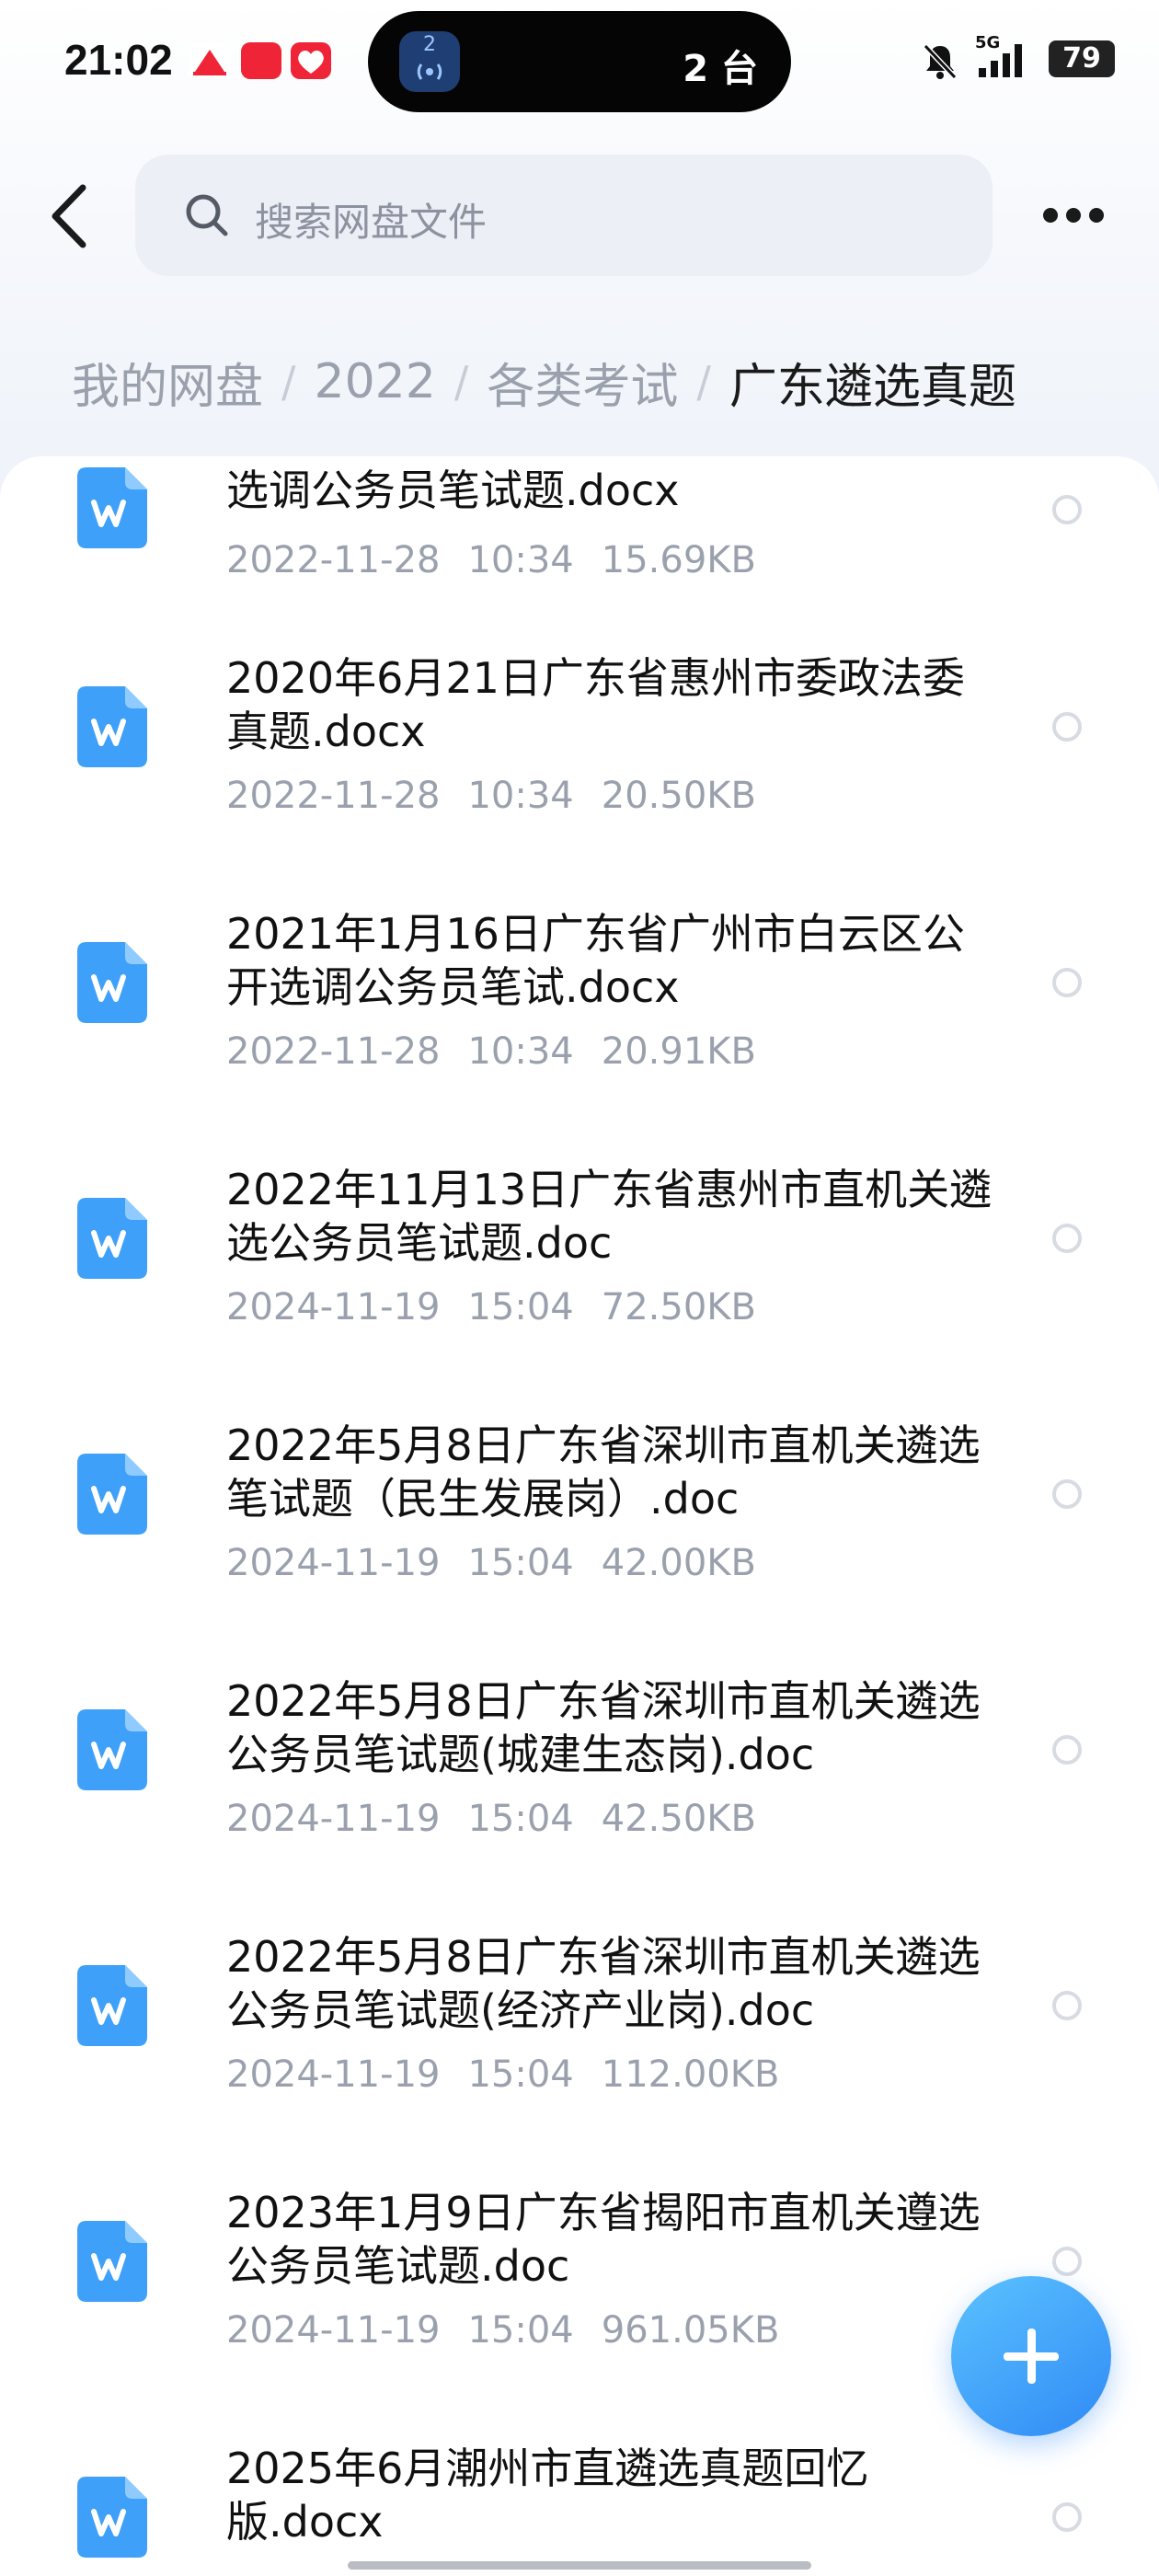 The height and width of the screenshot is (2576, 1159). I want to click on chevron-left-icon, so click(69, 216).